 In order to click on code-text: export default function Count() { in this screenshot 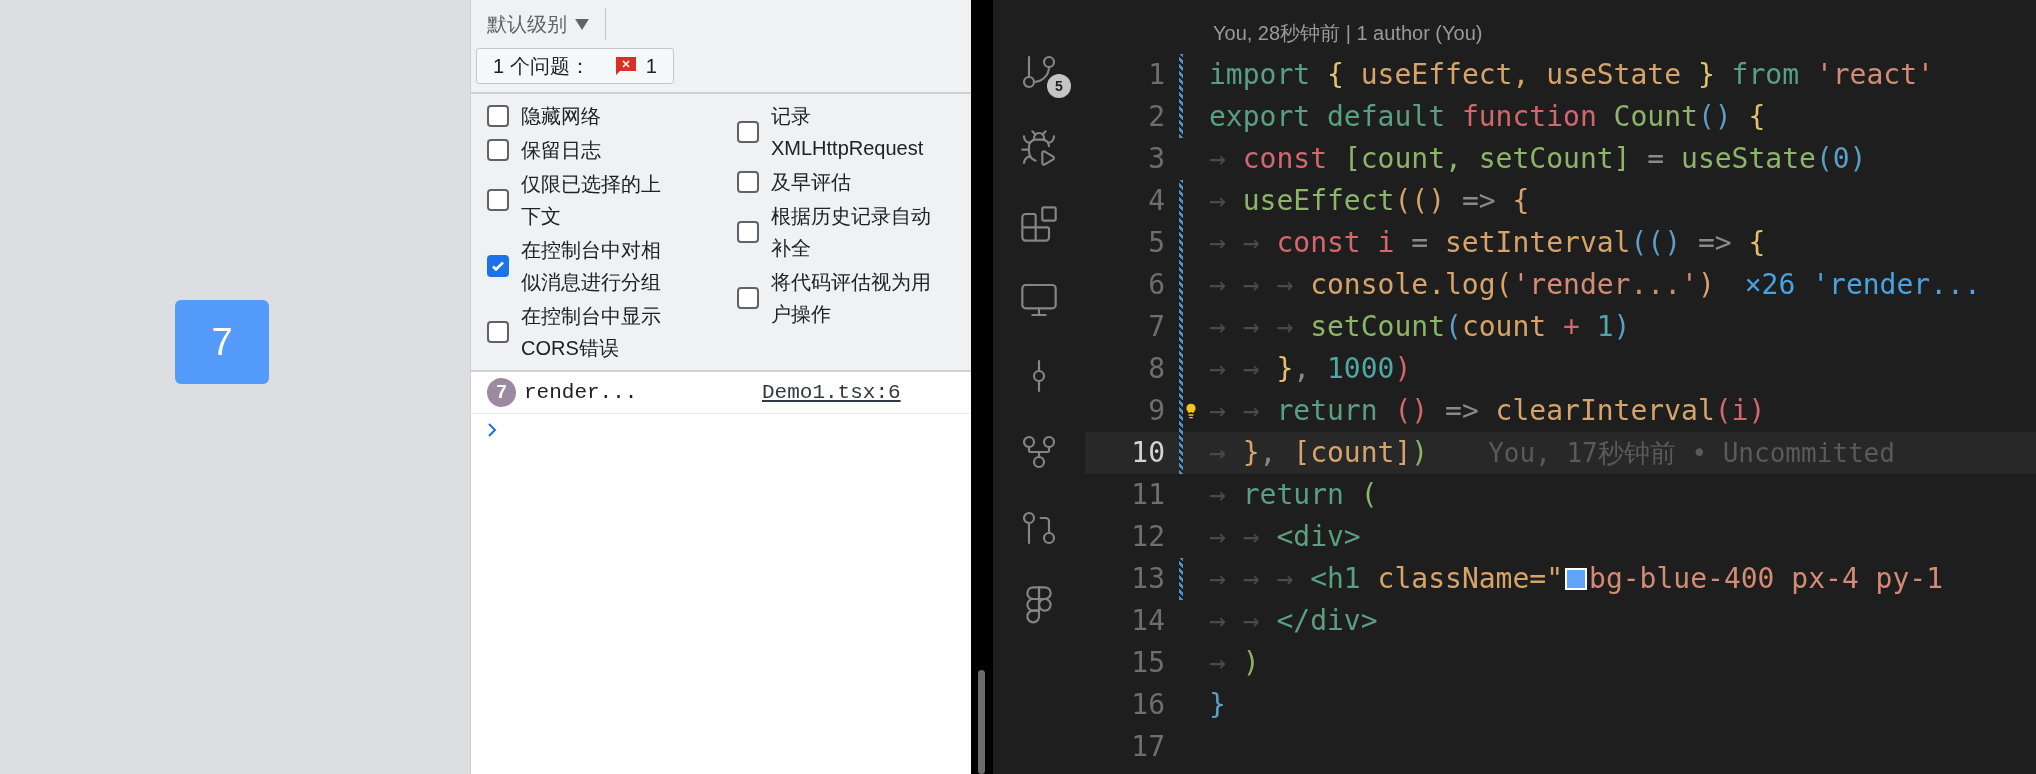, I will do `click(1487, 117)`.